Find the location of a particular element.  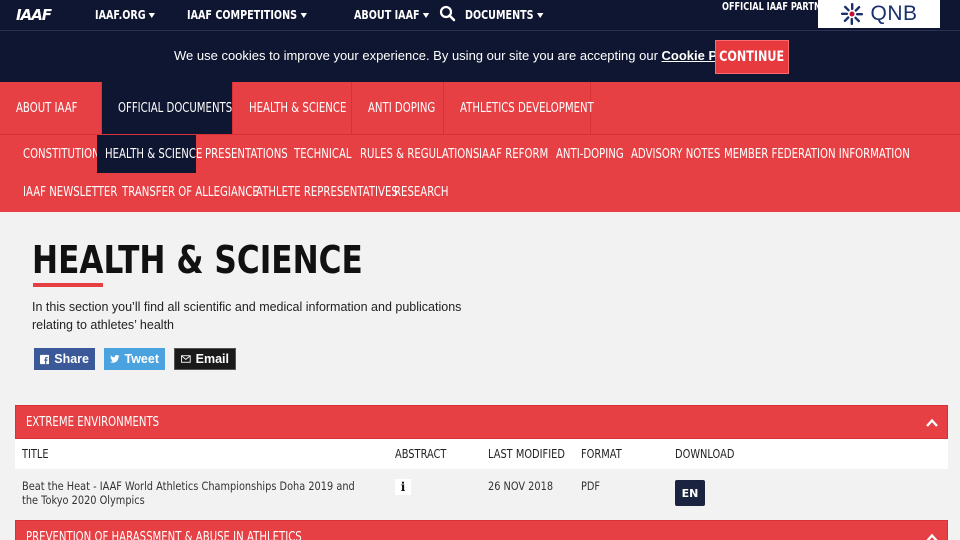

col-abstract: ABSTRACT is located at coordinates (421, 454).